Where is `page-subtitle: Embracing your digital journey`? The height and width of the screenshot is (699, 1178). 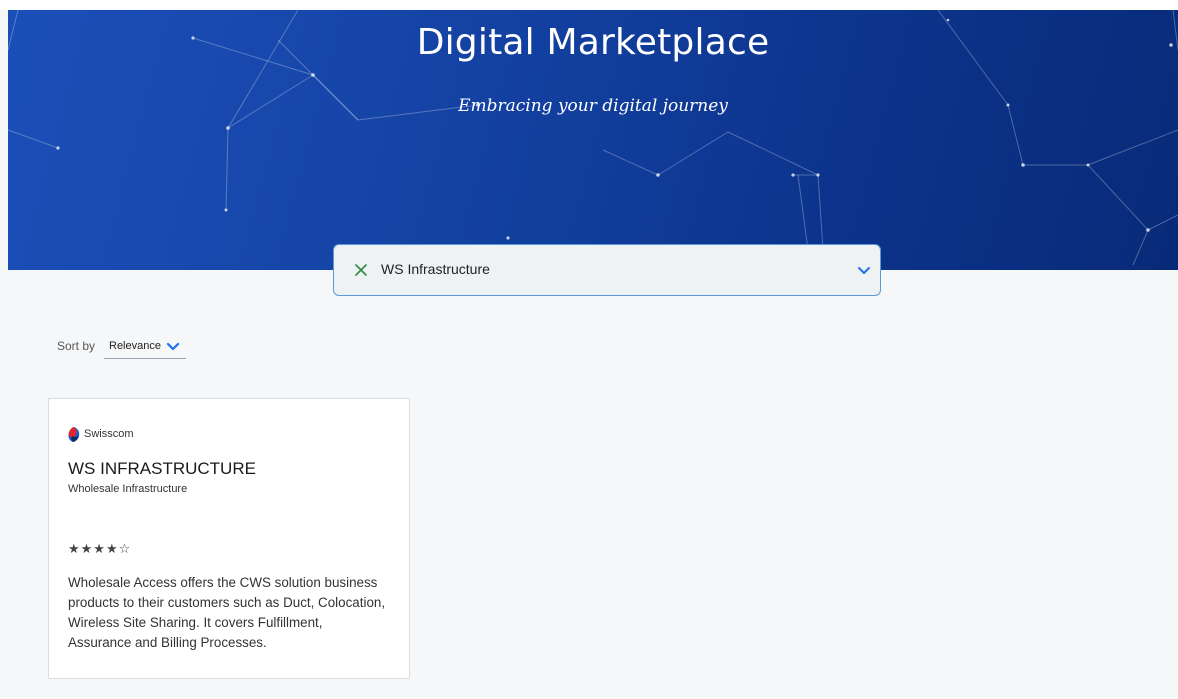 page-subtitle: Embracing your digital journey is located at coordinates (593, 106).